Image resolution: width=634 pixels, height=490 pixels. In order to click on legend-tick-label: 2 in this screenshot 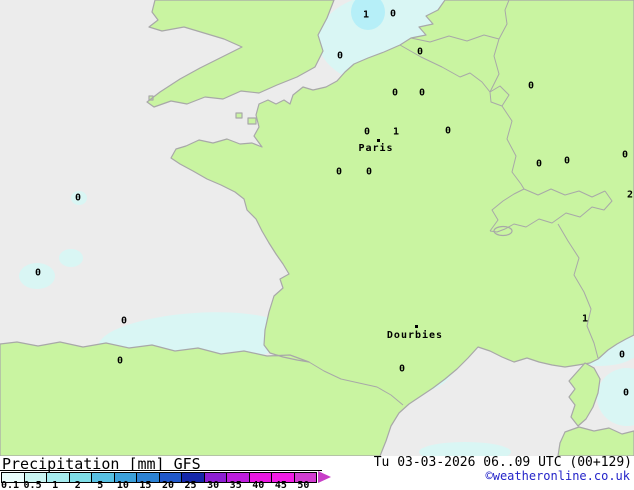, I will do `click(77, 485)`.